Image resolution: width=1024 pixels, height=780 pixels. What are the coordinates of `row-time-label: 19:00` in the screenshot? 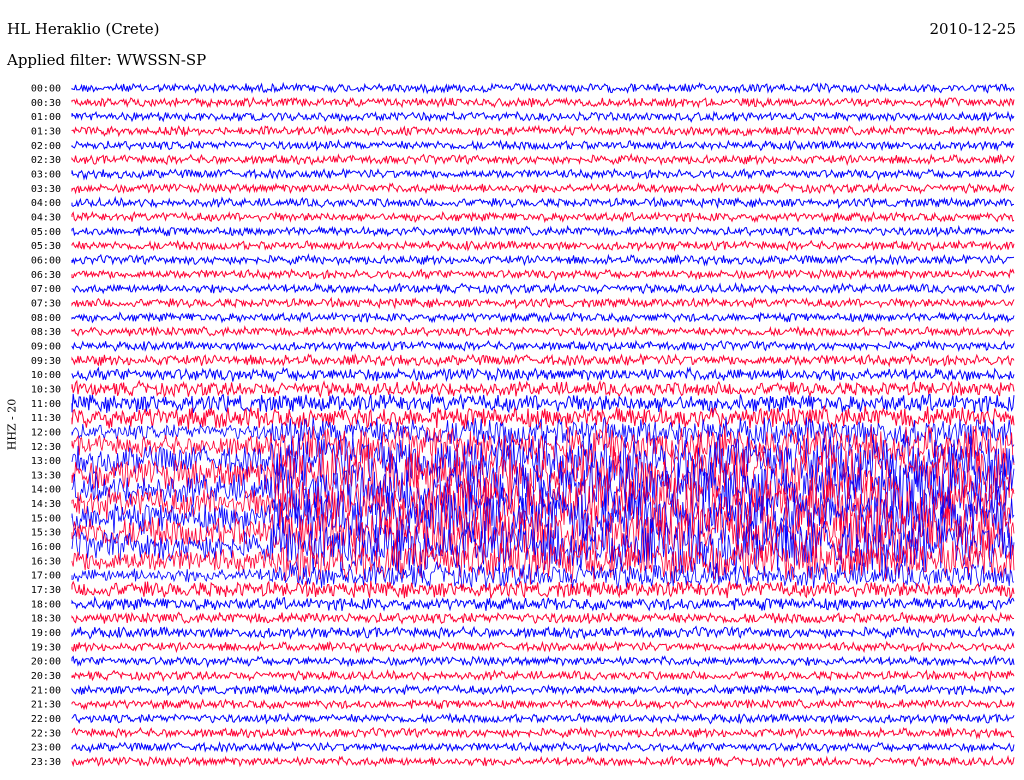 It's located at (46, 633).